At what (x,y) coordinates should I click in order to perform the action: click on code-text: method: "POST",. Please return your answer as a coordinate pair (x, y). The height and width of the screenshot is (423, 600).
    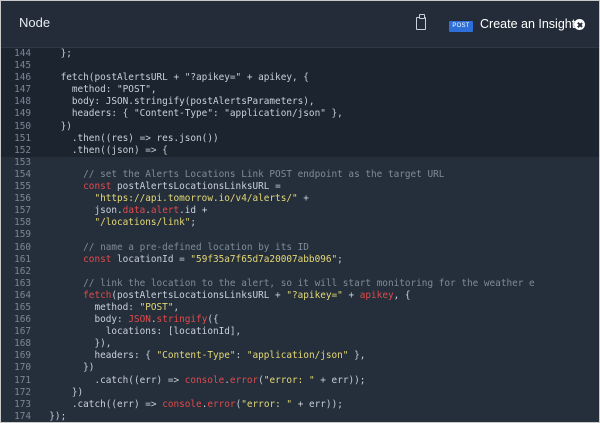
    Looking at the image, I should click on (97, 90).